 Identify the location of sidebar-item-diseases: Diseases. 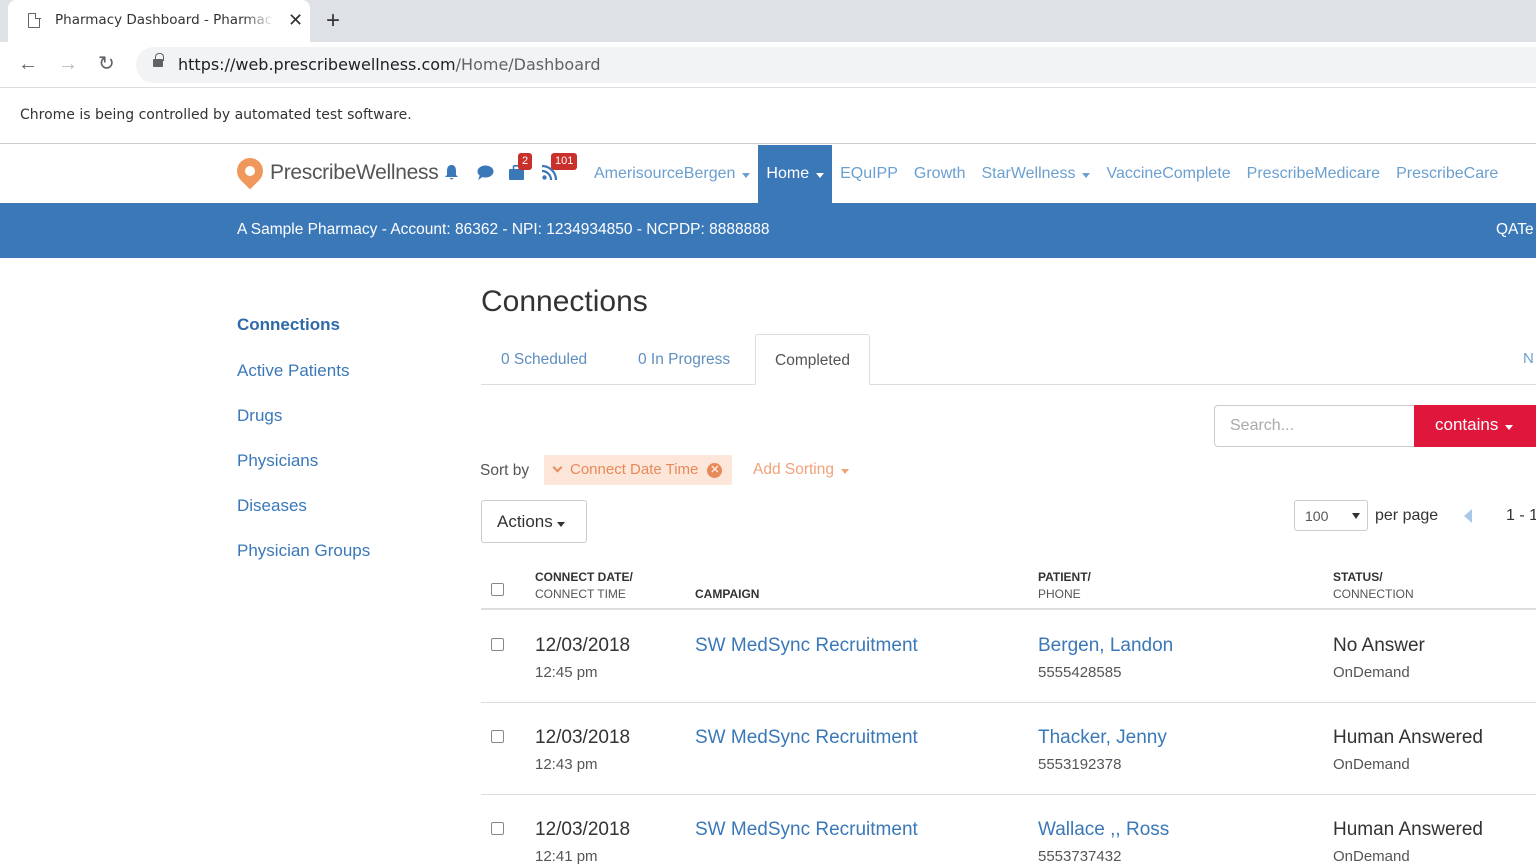
(272, 506).